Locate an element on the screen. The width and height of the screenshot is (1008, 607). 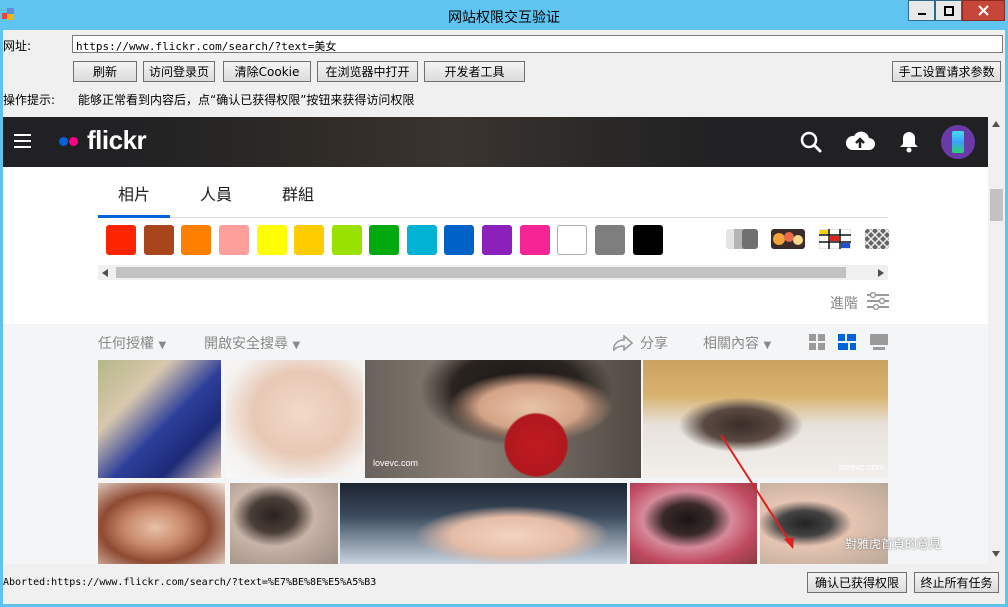
vertical-scrollbar is located at coordinates (996, 340).